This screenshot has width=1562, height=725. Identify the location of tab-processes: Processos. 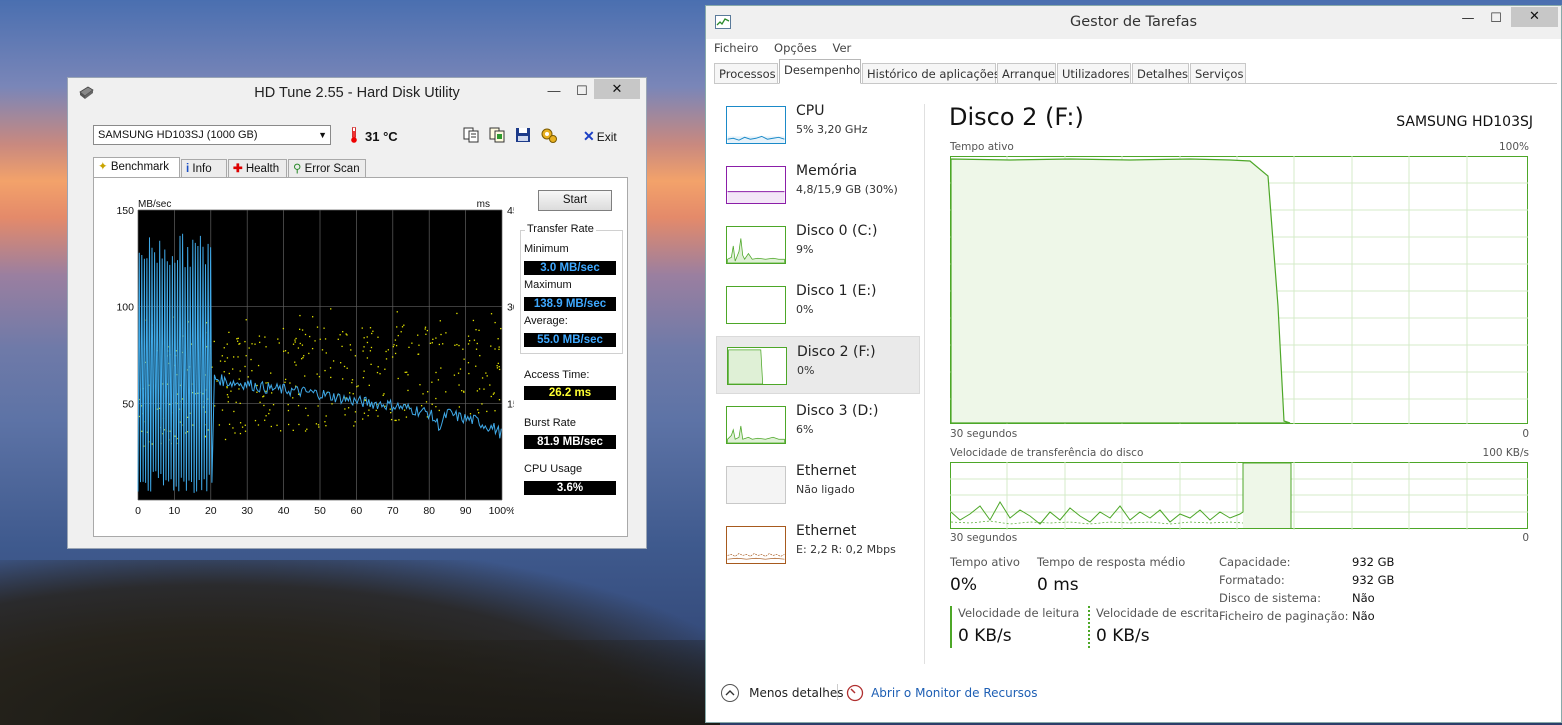
(746, 73).